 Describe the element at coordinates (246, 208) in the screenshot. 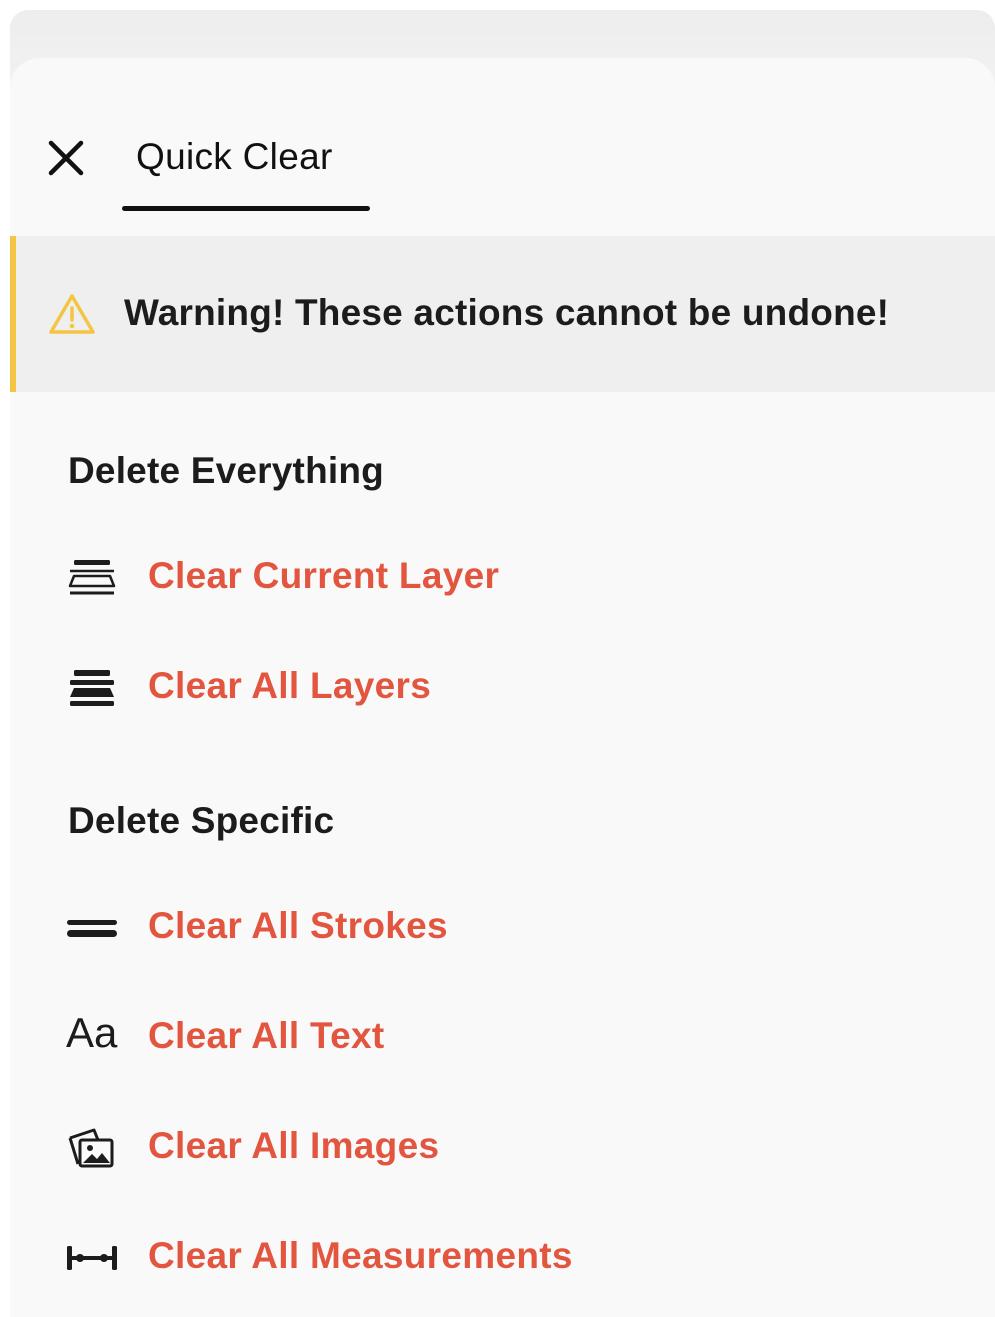

I see `tab-active-indicator` at that location.